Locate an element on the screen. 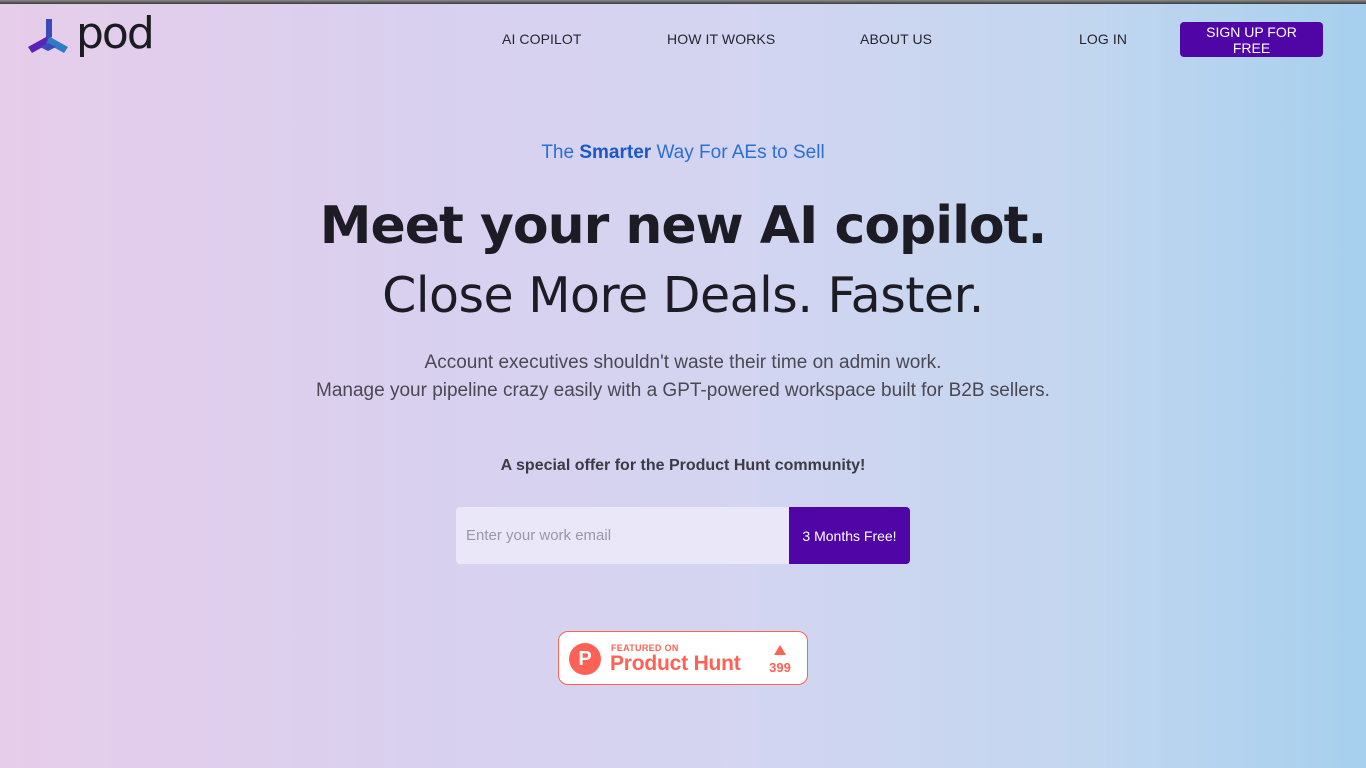 The image size is (1366, 768). upvote-count: 399 is located at coordinates (780, 667).